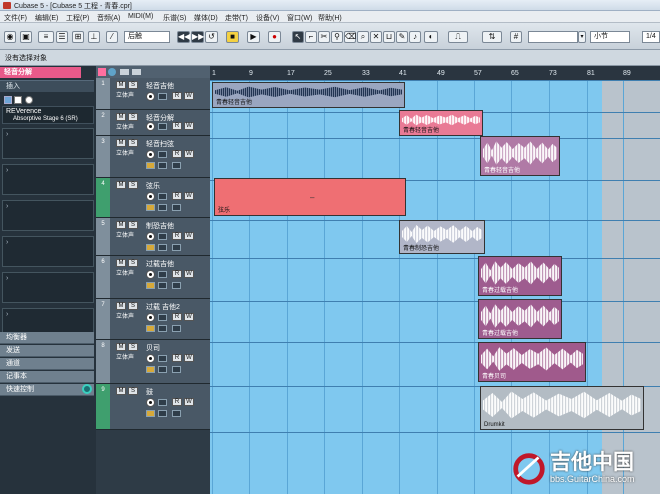 The width and height of the screenshot is (660, 494). Describe the element at coordinates (236, 18) in the screenshot. I see `menu-transport: 走带(T)` at that location.